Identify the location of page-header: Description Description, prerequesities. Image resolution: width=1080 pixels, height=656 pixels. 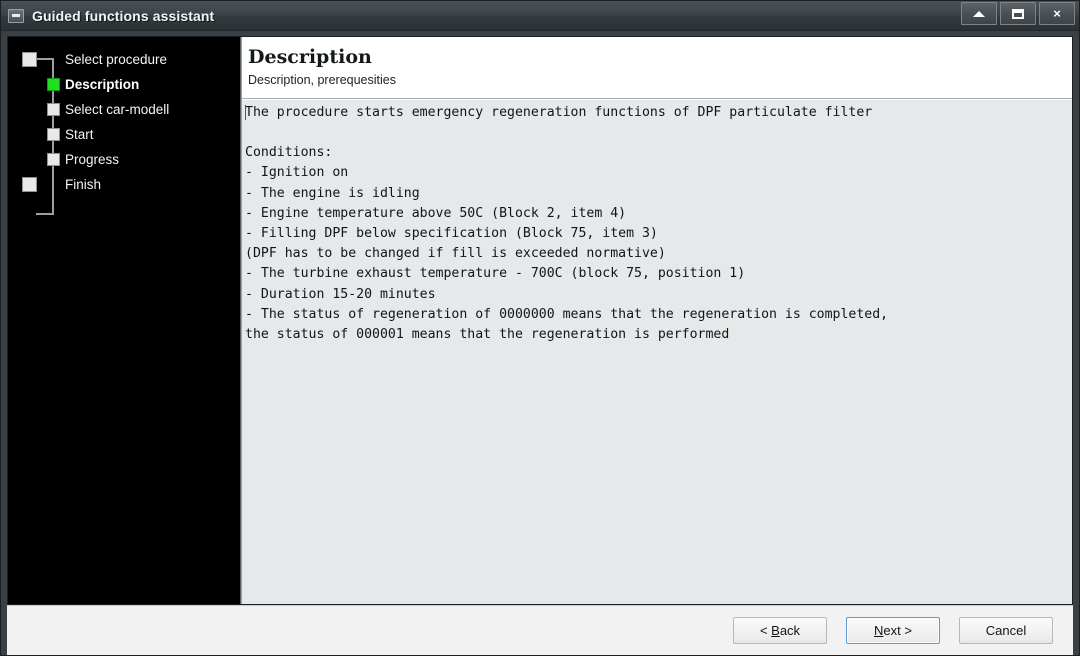
(657, 68).